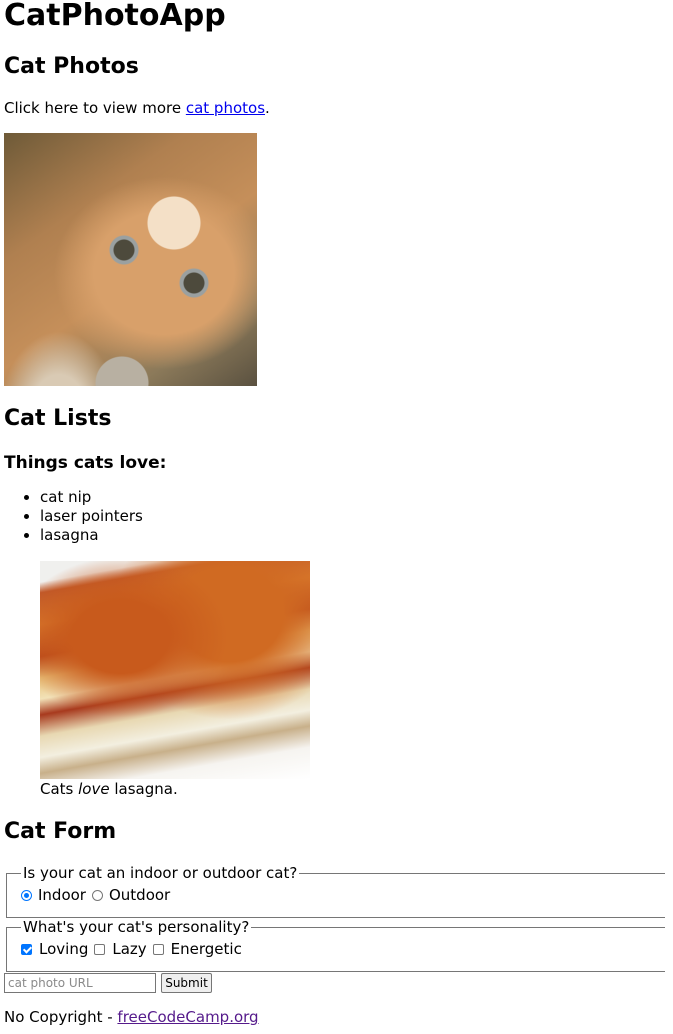 This screenshot has width=673, height=1034. What do you see at coordinates (100, 949) in the screenshot?
I see `lazy-checkbox` at bounding box center [100, 949].